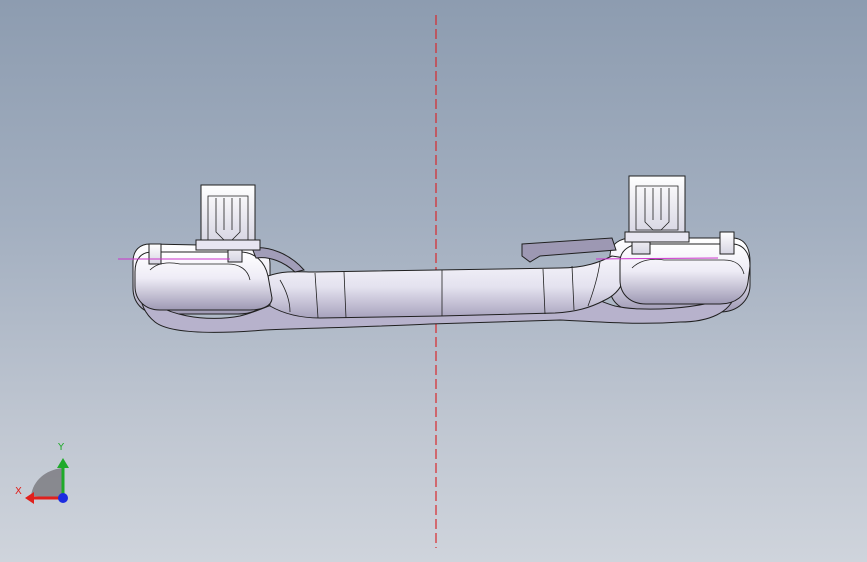 The height and width of the screenshot is (562, 867). Describe the element at coordinates (63, 498) in the screenshot. I see `z-axis-dot` at that location.